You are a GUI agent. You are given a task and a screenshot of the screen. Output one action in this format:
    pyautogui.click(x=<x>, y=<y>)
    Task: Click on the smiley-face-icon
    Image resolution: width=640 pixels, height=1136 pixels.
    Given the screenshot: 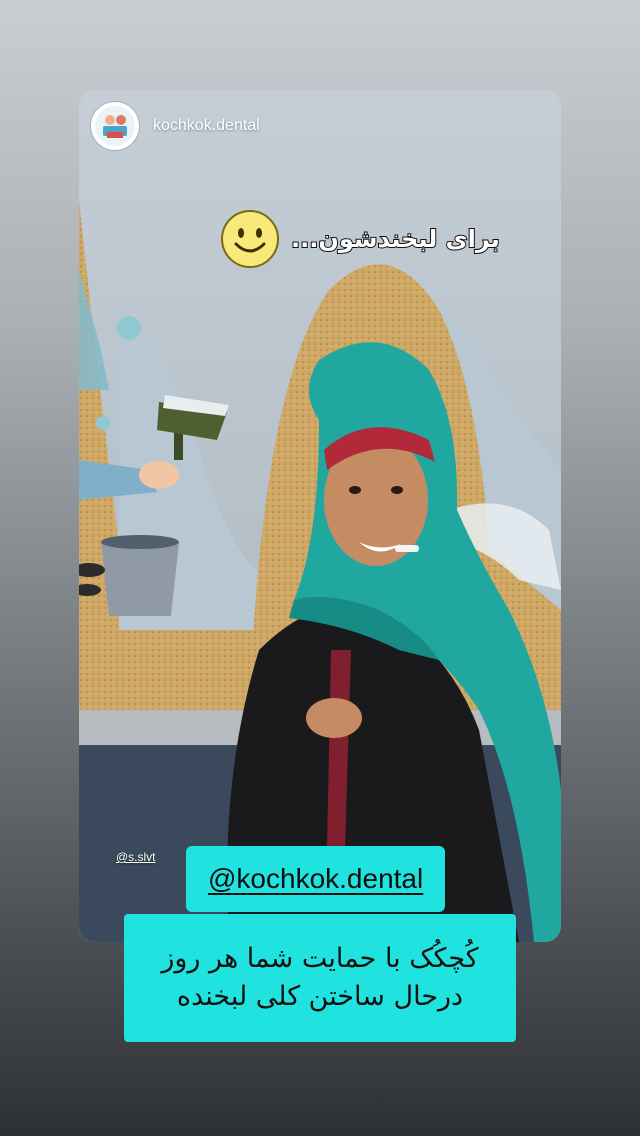 What is the action you would take?
    pyautogui.click(x=250, y=239)
    